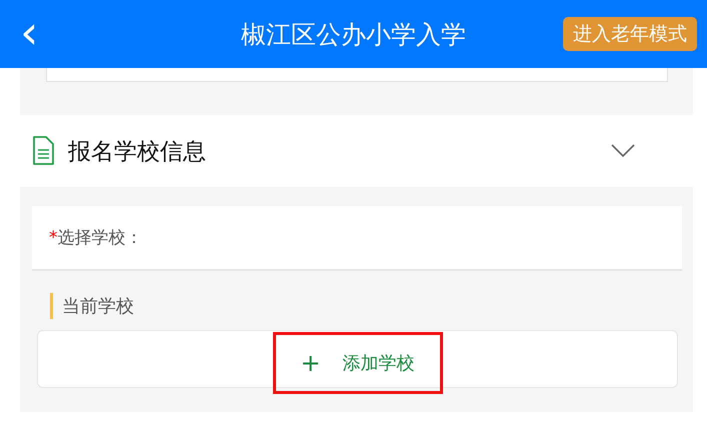 The height and width of the screenshot is (422, 707). What do you see at coordinates (357, 238) in the screenshot?
I see `school-select-field: *选择学校：` at bounding box center [357, 238].